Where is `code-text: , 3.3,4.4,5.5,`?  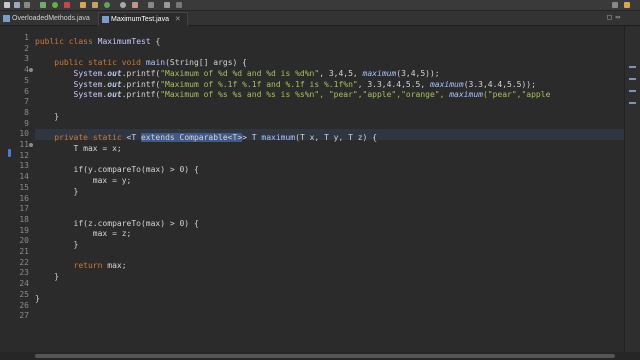
code-text: , 3.3,4.4,5.5, is located at coordinates (393, 84).